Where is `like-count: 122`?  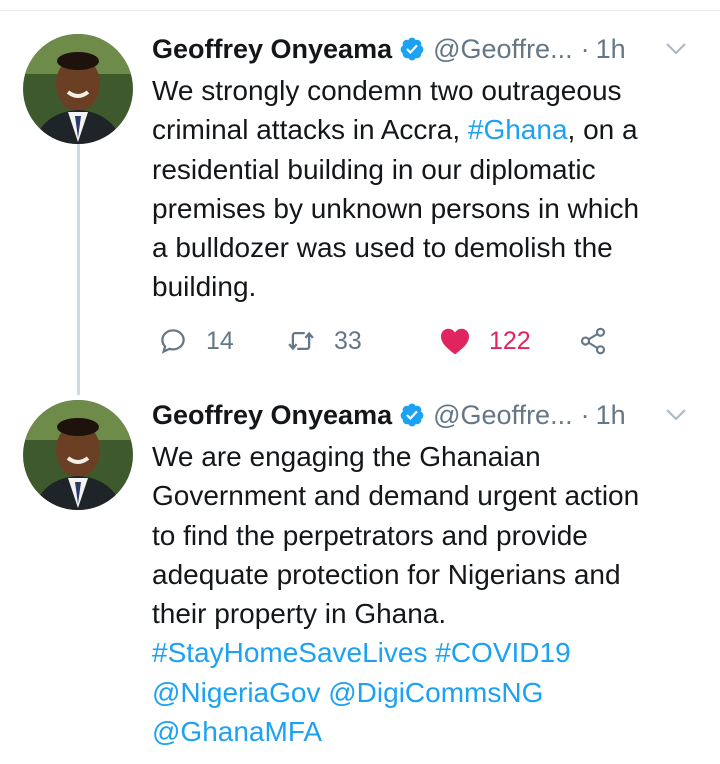 like-count: 122 is located at coordinates (510, 340).